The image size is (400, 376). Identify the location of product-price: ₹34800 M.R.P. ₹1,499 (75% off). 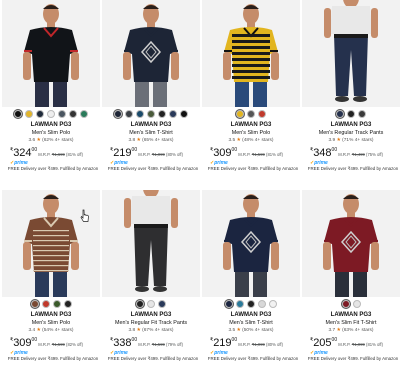
(355, 153).